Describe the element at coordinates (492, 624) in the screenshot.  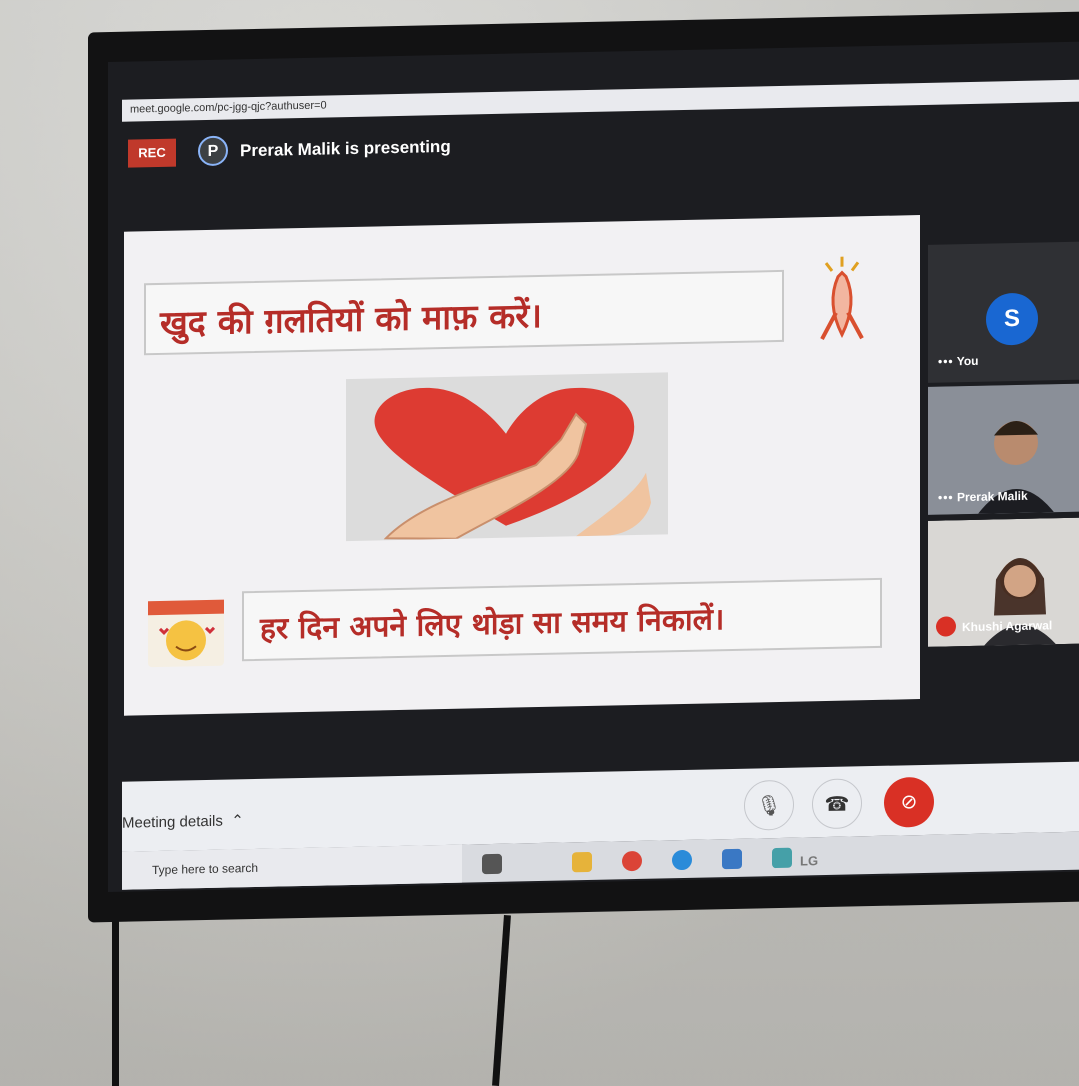
I see `slide-line2: हर दिन अपने लिए थोड़ा सा समय निकालें।` at that location.